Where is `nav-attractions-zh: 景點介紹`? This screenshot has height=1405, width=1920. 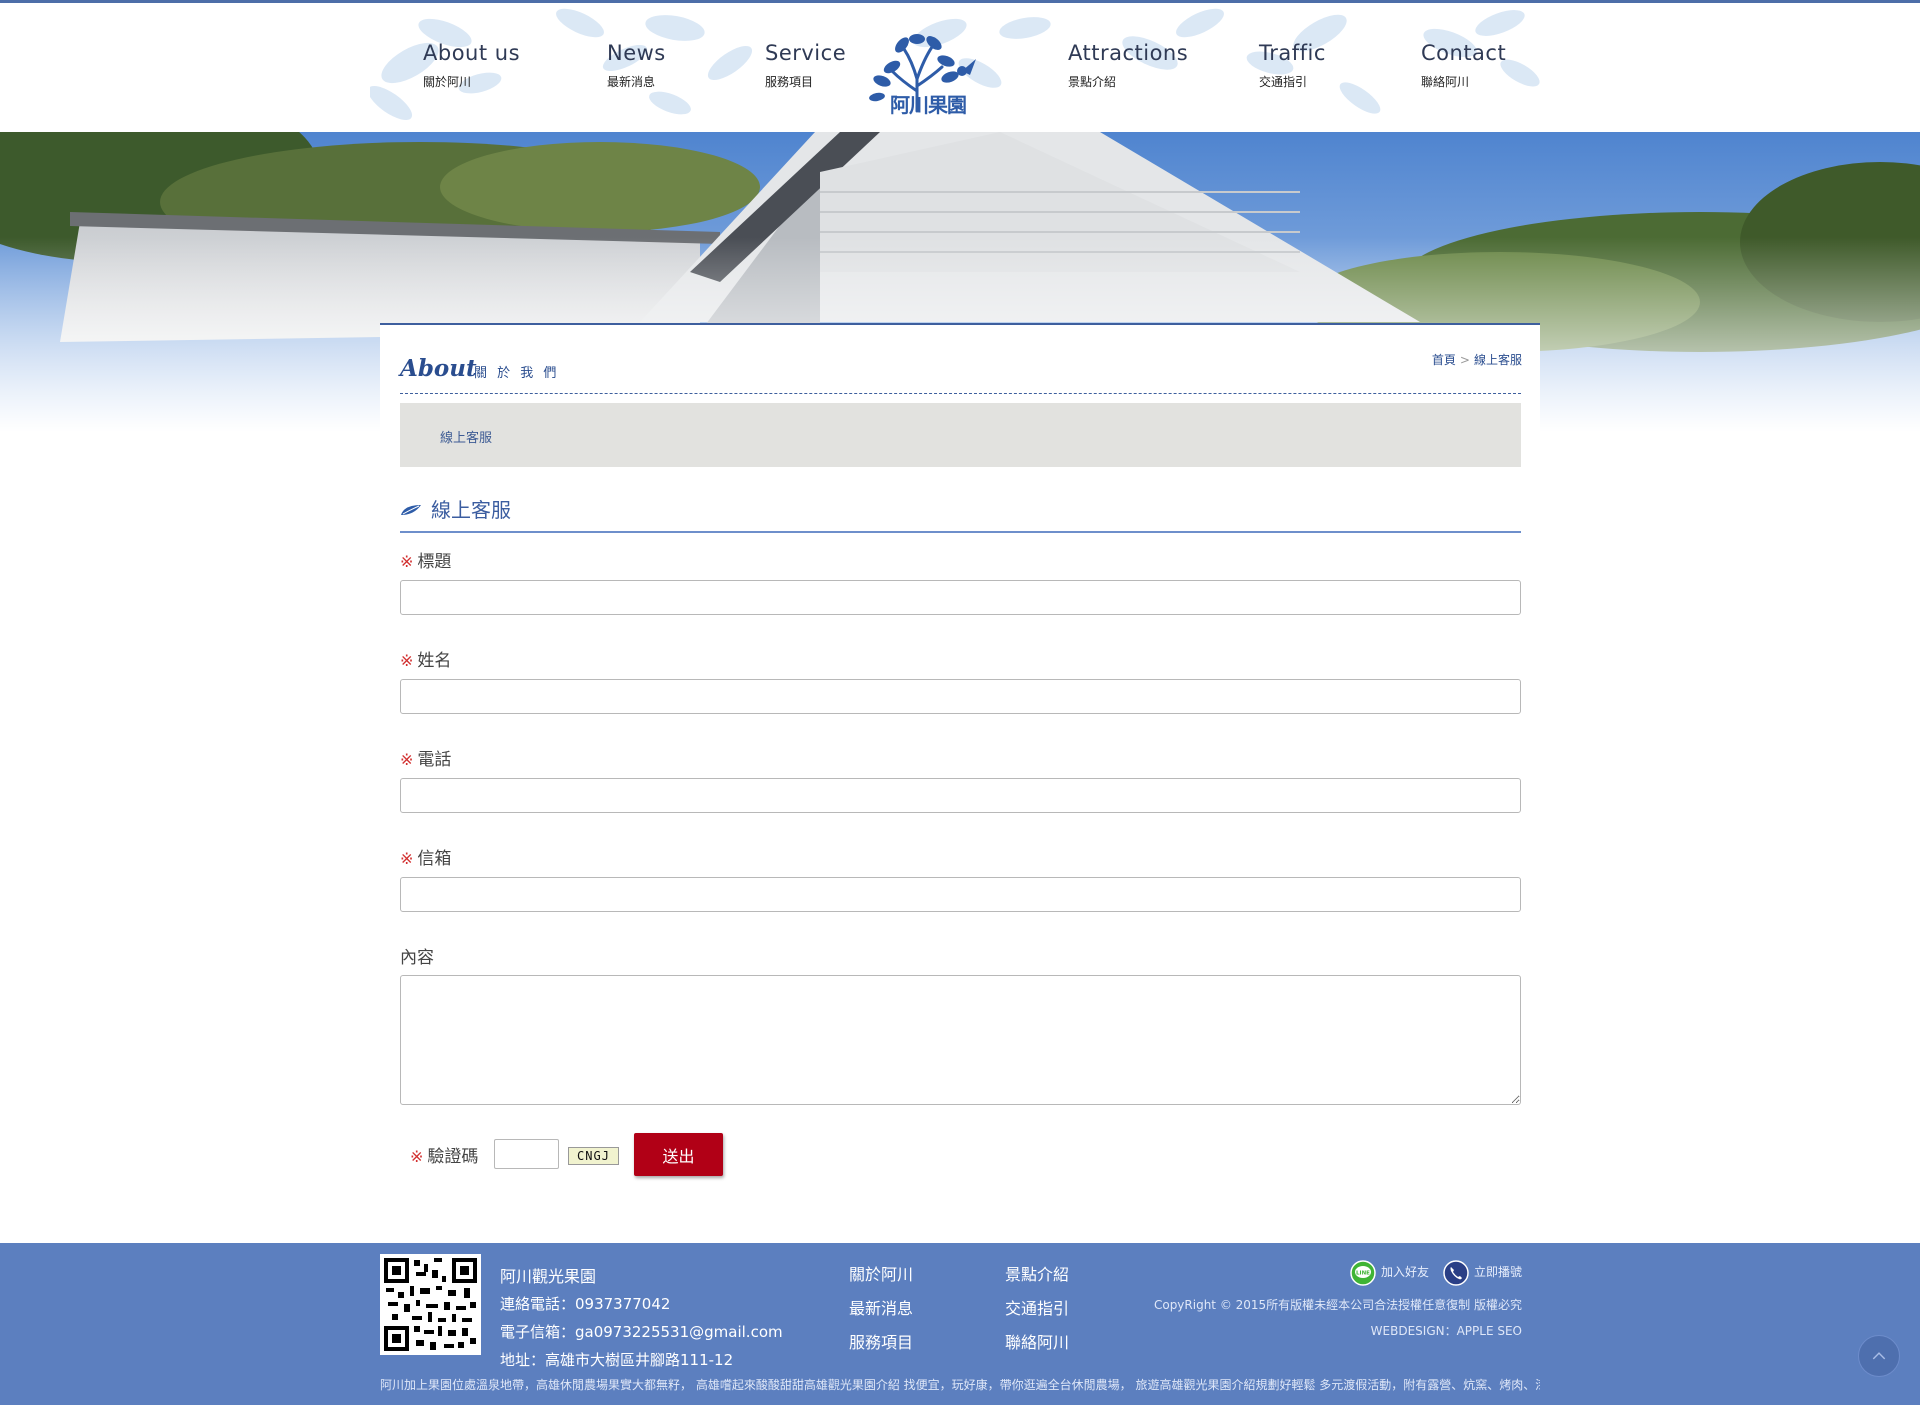
nav-attractions-zh: 景點介紹 is located at coordinates (1092, 82).